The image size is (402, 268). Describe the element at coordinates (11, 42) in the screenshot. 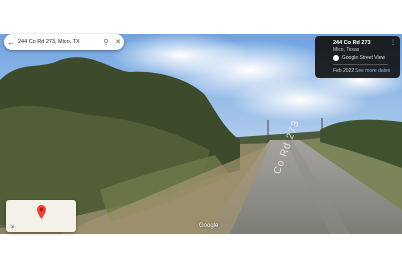

I see `back-arrow-icon: ←` at that location.